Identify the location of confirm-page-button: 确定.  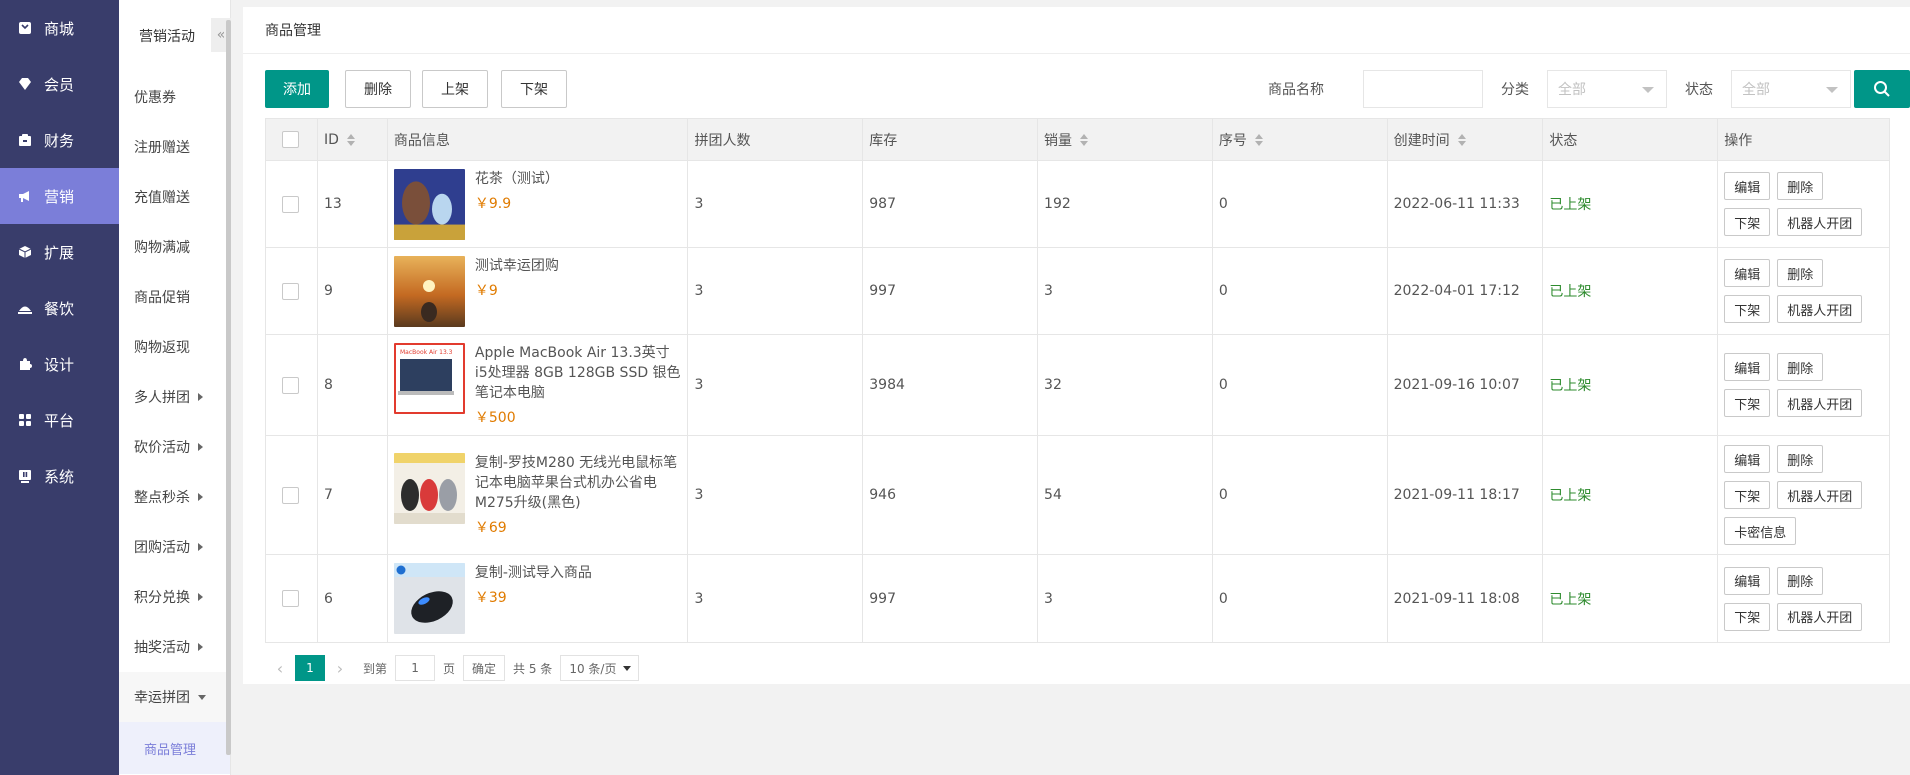
(484, 668).